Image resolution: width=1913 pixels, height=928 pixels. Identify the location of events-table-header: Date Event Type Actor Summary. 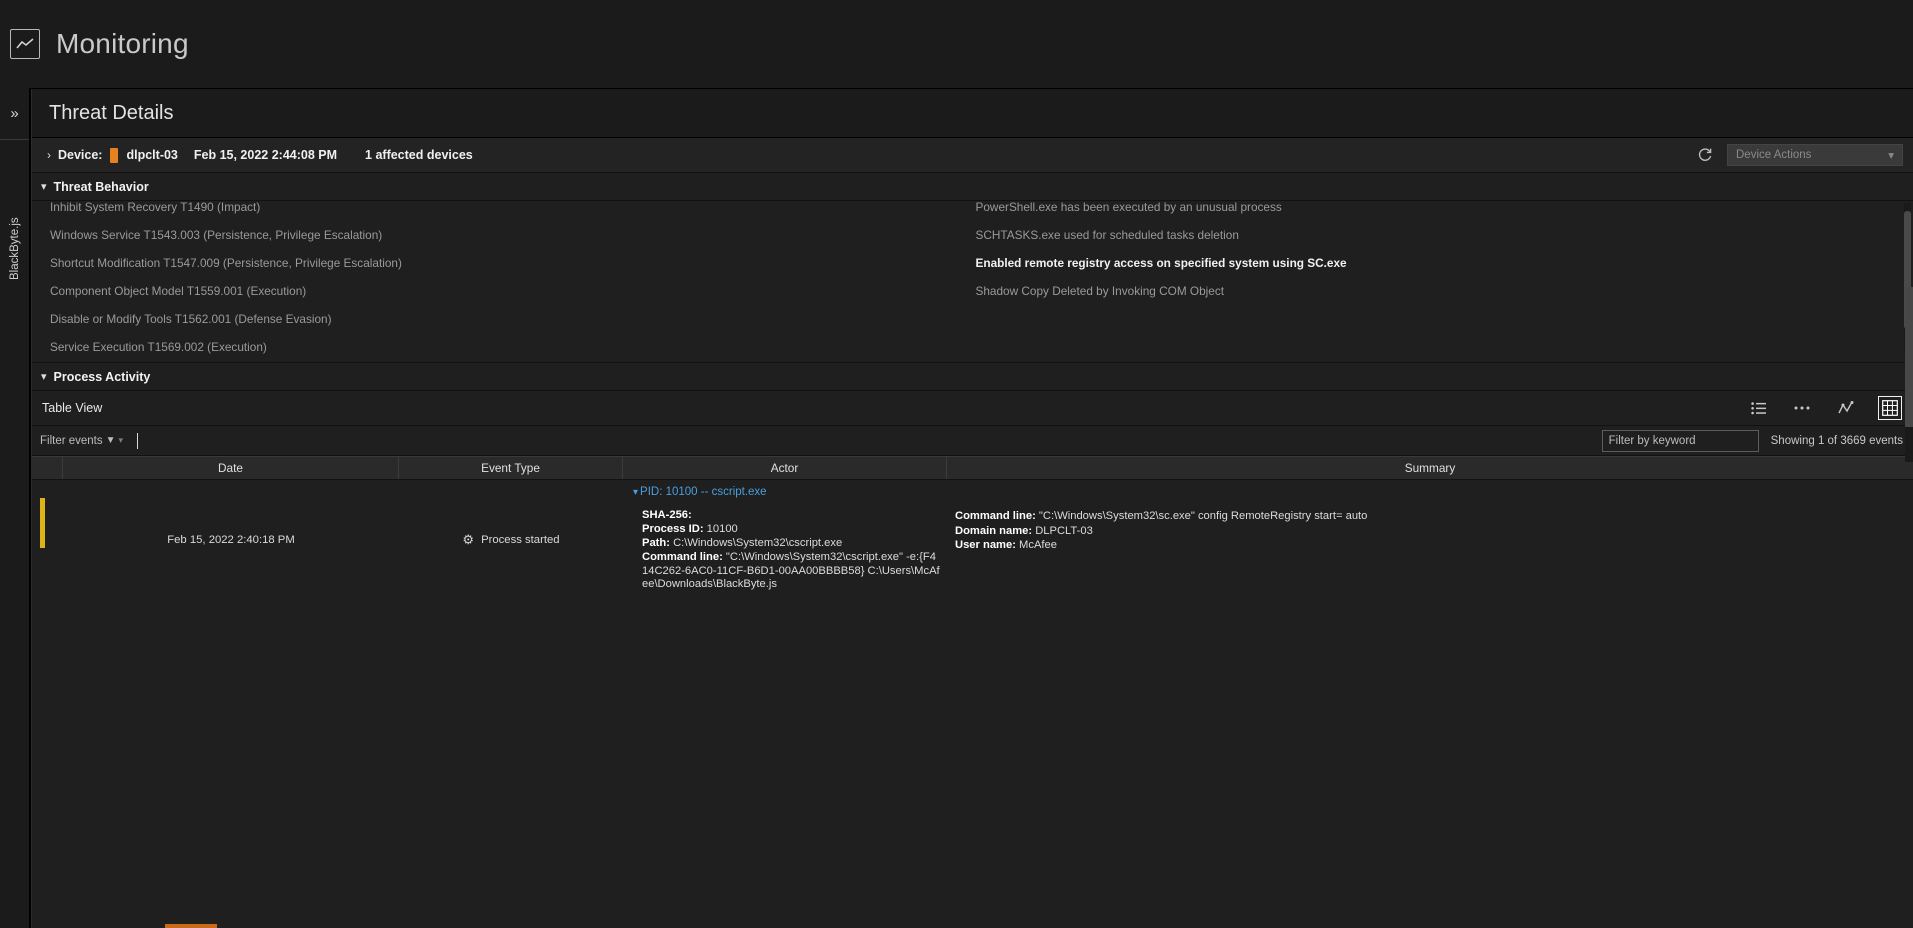
(972, 468).